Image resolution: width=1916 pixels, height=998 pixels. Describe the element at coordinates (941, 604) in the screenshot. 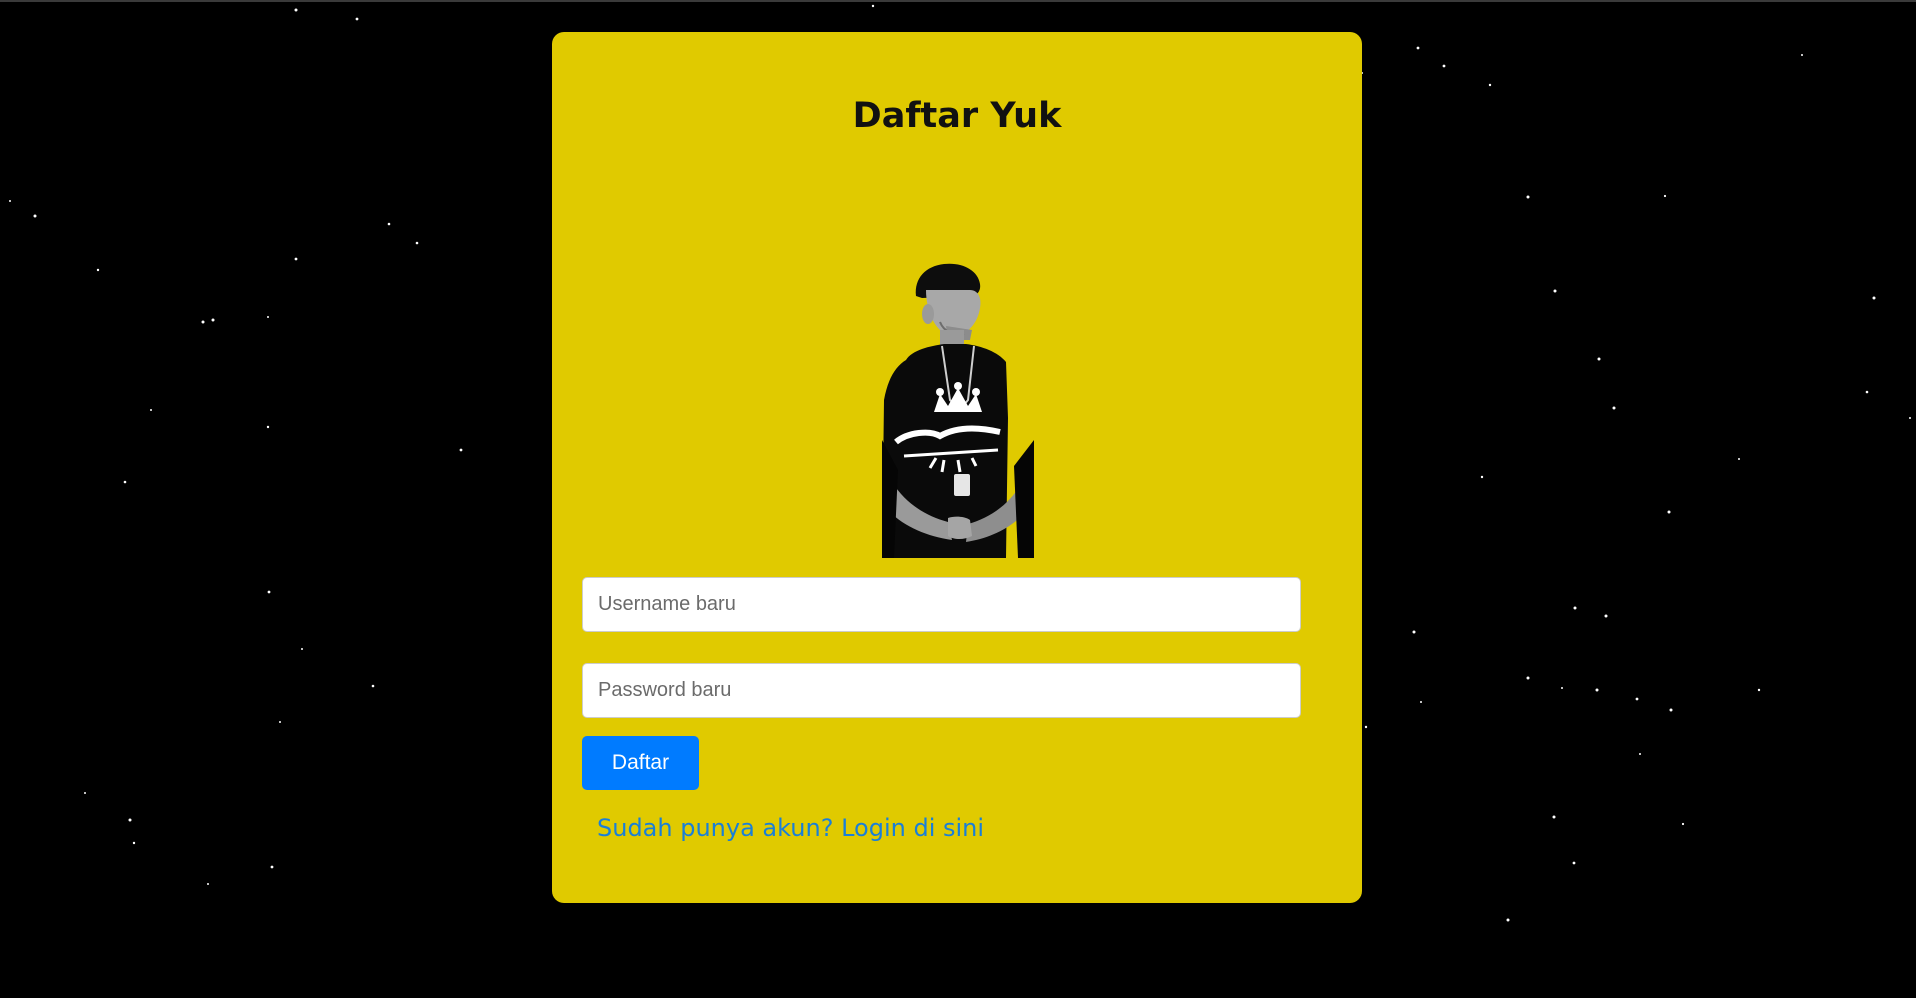

I see `username-input` at that location.